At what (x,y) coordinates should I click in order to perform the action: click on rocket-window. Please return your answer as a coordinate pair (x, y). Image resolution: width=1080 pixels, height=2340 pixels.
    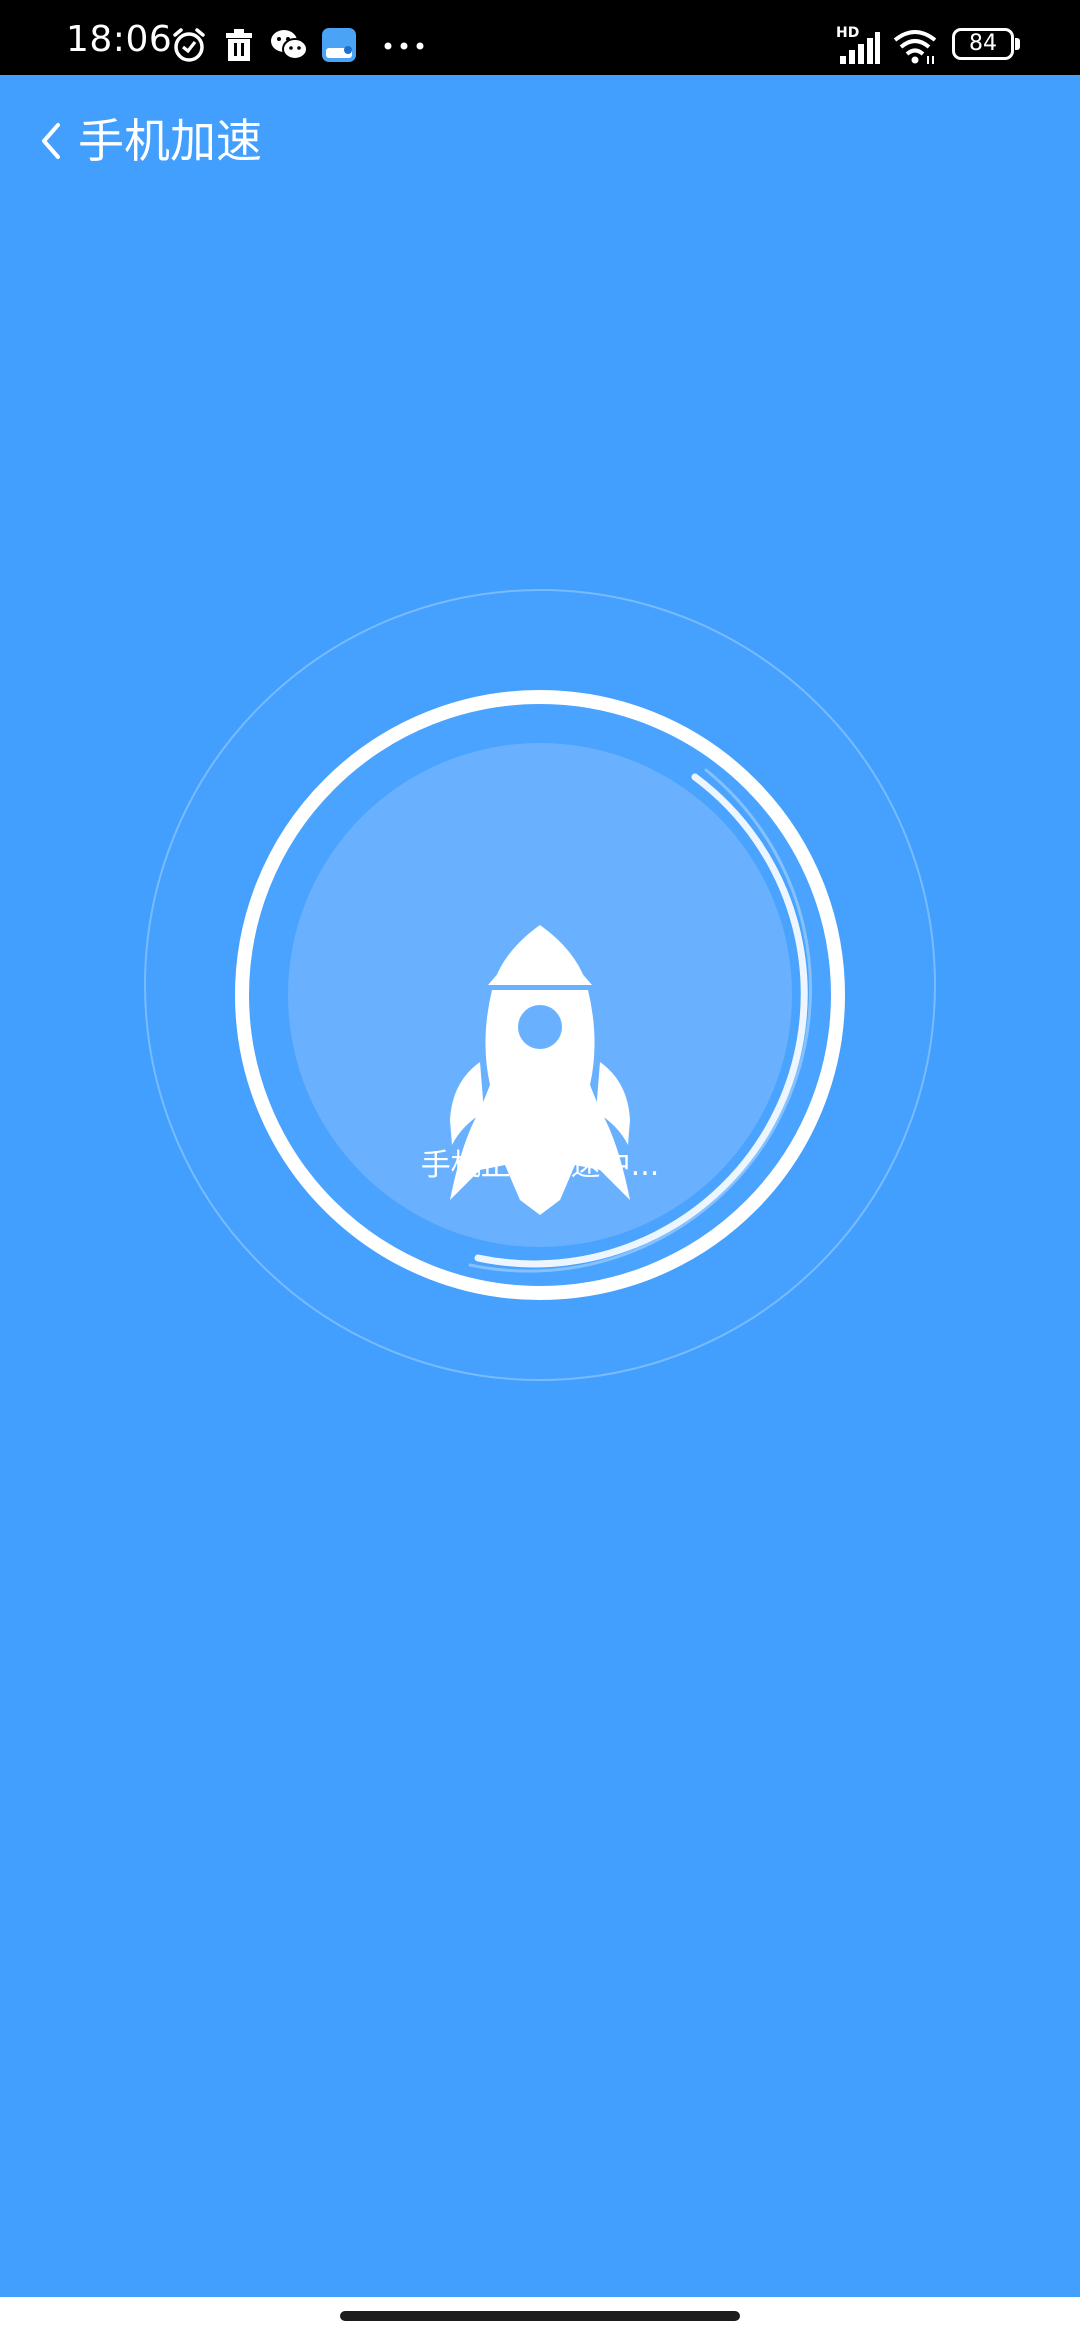
    Looking at the image, I should click on (540, 1027).